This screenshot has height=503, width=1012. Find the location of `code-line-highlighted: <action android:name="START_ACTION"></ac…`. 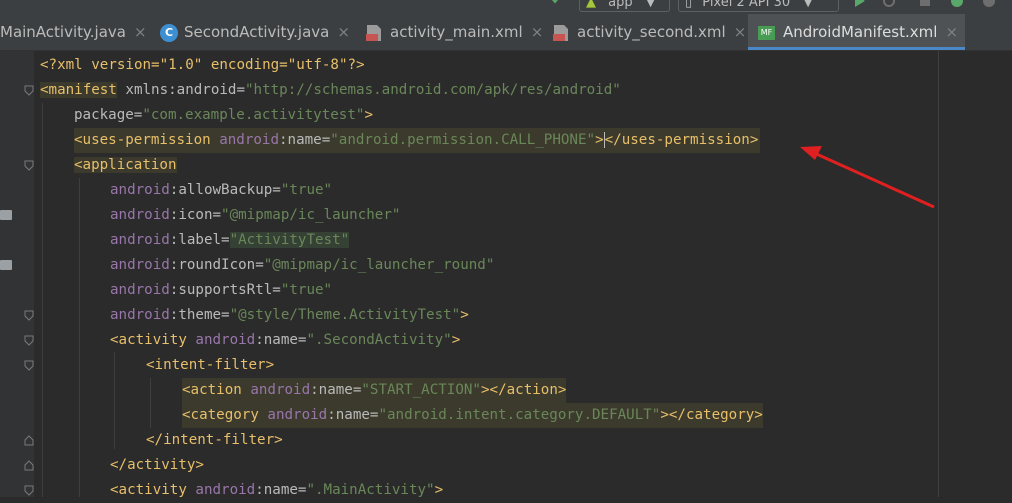

code-line-highlighted: <action android:name="START_ACTION"></ac… is located at coordinates (374, 390).